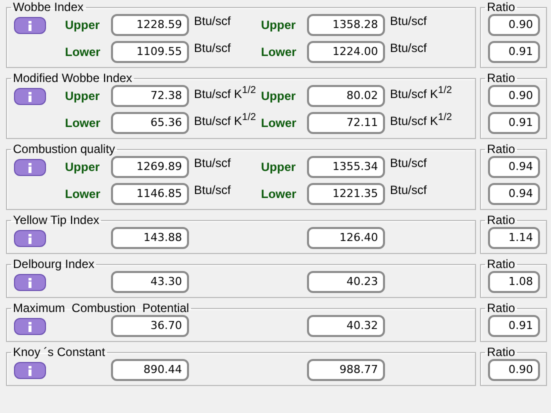 This screenshot has width=551, height=413. I want to click on value-field: 1221.35, so click(346, 194).